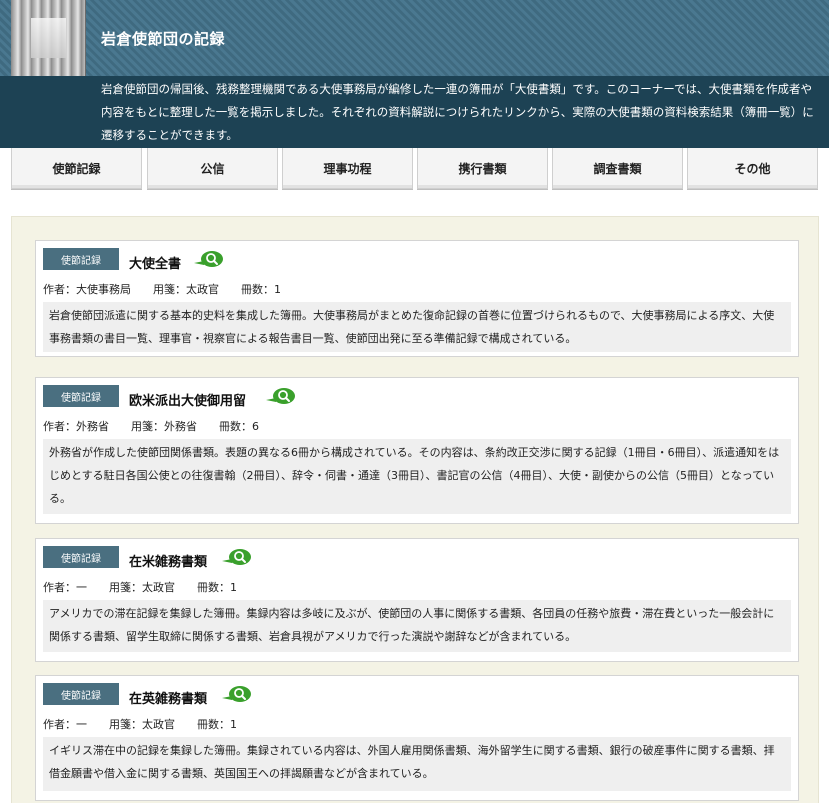 Image resolution: width=829 pixels, height=803 pixels. I want to click on category-tabs: 使節記録 公信 理事功程 携行書類 調査書類 その他, so click(420, 169).